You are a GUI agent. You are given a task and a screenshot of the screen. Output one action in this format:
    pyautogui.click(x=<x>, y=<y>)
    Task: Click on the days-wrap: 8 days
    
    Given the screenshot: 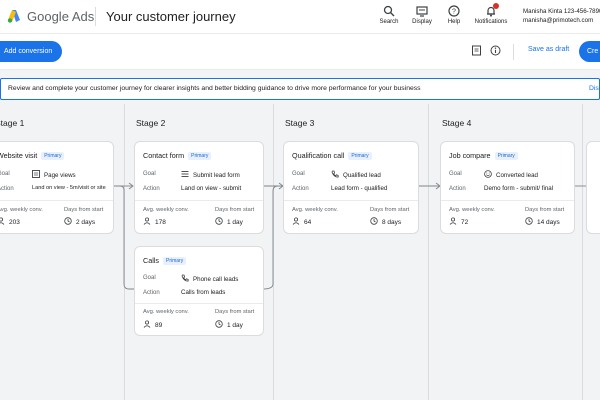 What is the action you would take?
    pyautogui.click(x=385, y=221)
    